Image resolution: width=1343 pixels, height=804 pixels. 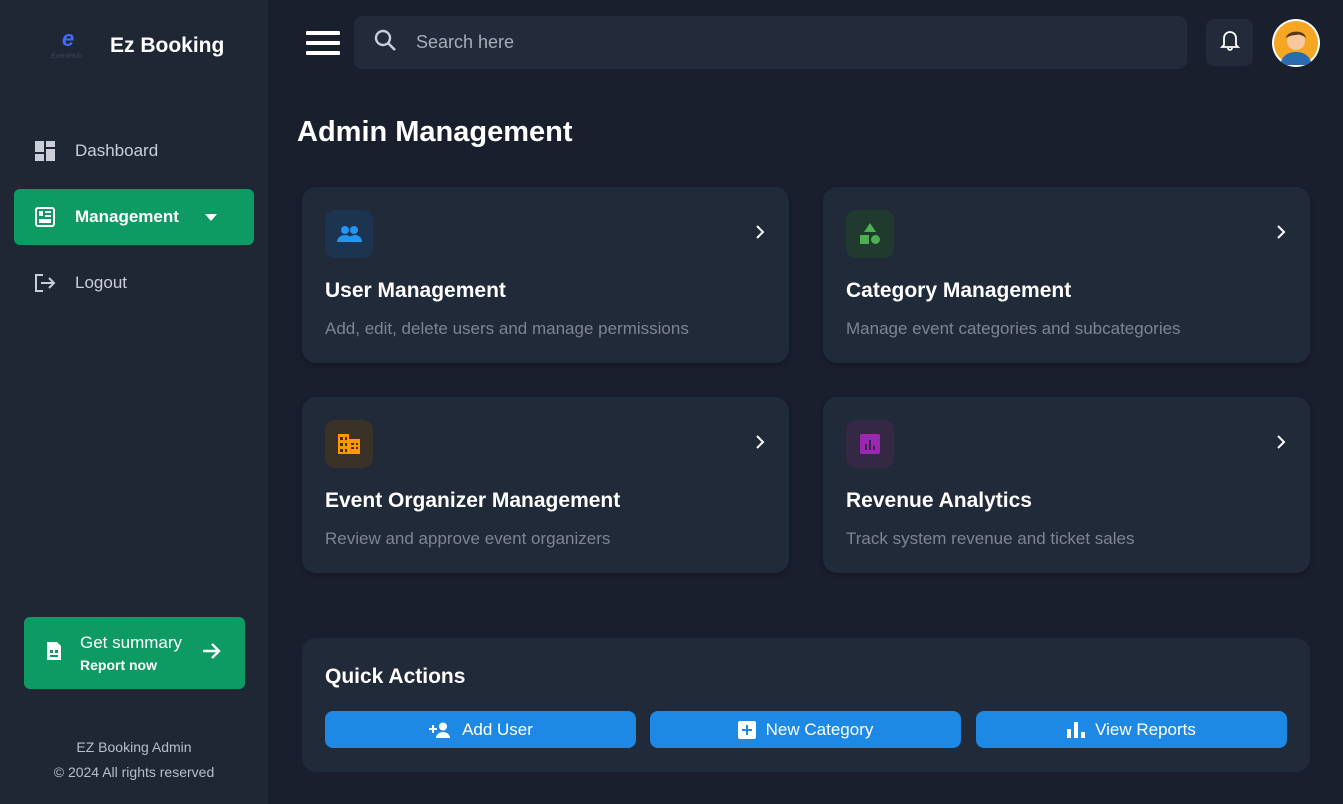 I want to click on page-title: Admin Management, so click(x=435, y=132).